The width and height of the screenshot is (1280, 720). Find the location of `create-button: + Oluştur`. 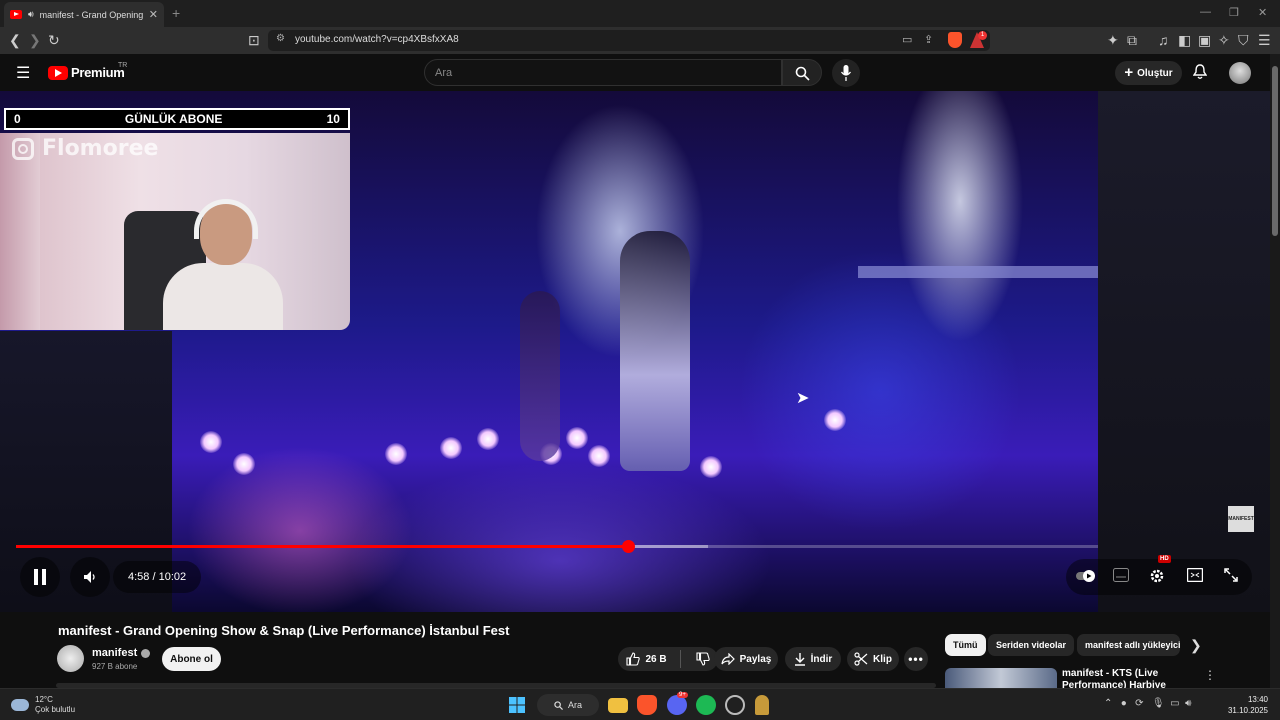

create-button: + Oluştur is located at coordinates (1148, 73).